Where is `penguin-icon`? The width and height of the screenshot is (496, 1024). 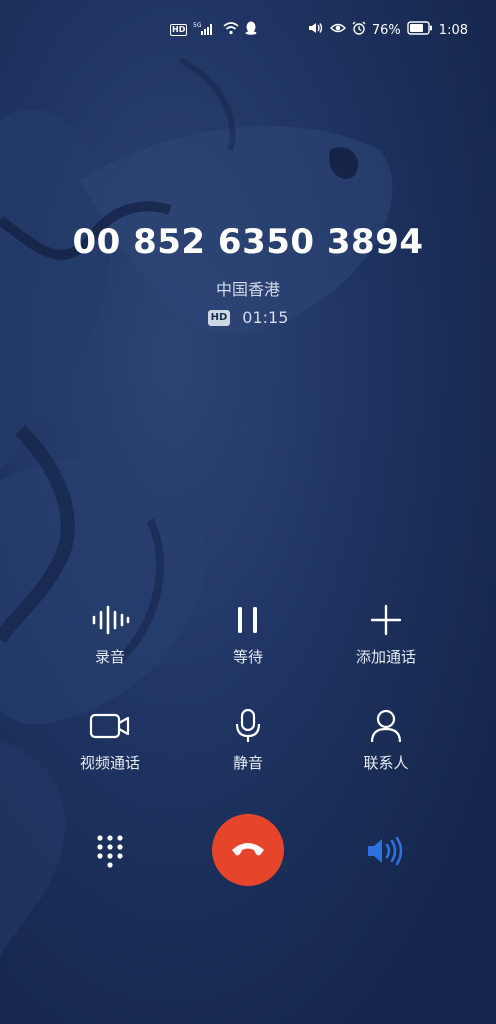 penguin-icon is located at coordinates (251, 30).